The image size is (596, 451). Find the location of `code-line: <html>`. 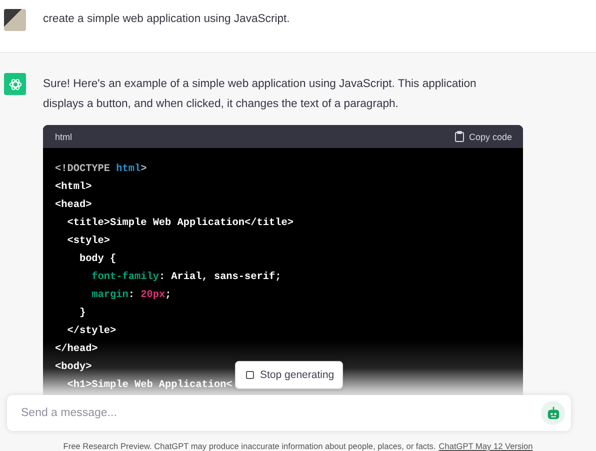

code-line: <html> is located at coordinates (73, 187).